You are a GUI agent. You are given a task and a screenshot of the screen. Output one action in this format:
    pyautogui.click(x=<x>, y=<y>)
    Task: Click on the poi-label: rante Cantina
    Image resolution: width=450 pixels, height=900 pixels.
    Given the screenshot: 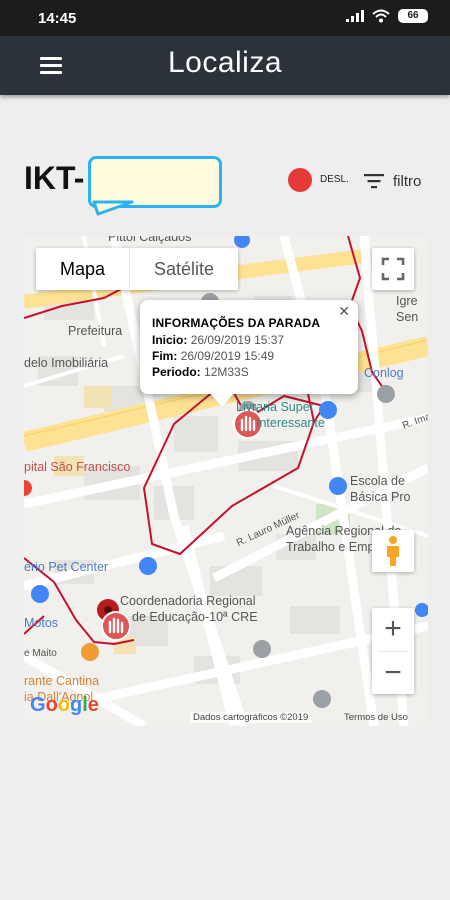 What is the action you would take?
    pyautogui.click(x=62, y=681)
    